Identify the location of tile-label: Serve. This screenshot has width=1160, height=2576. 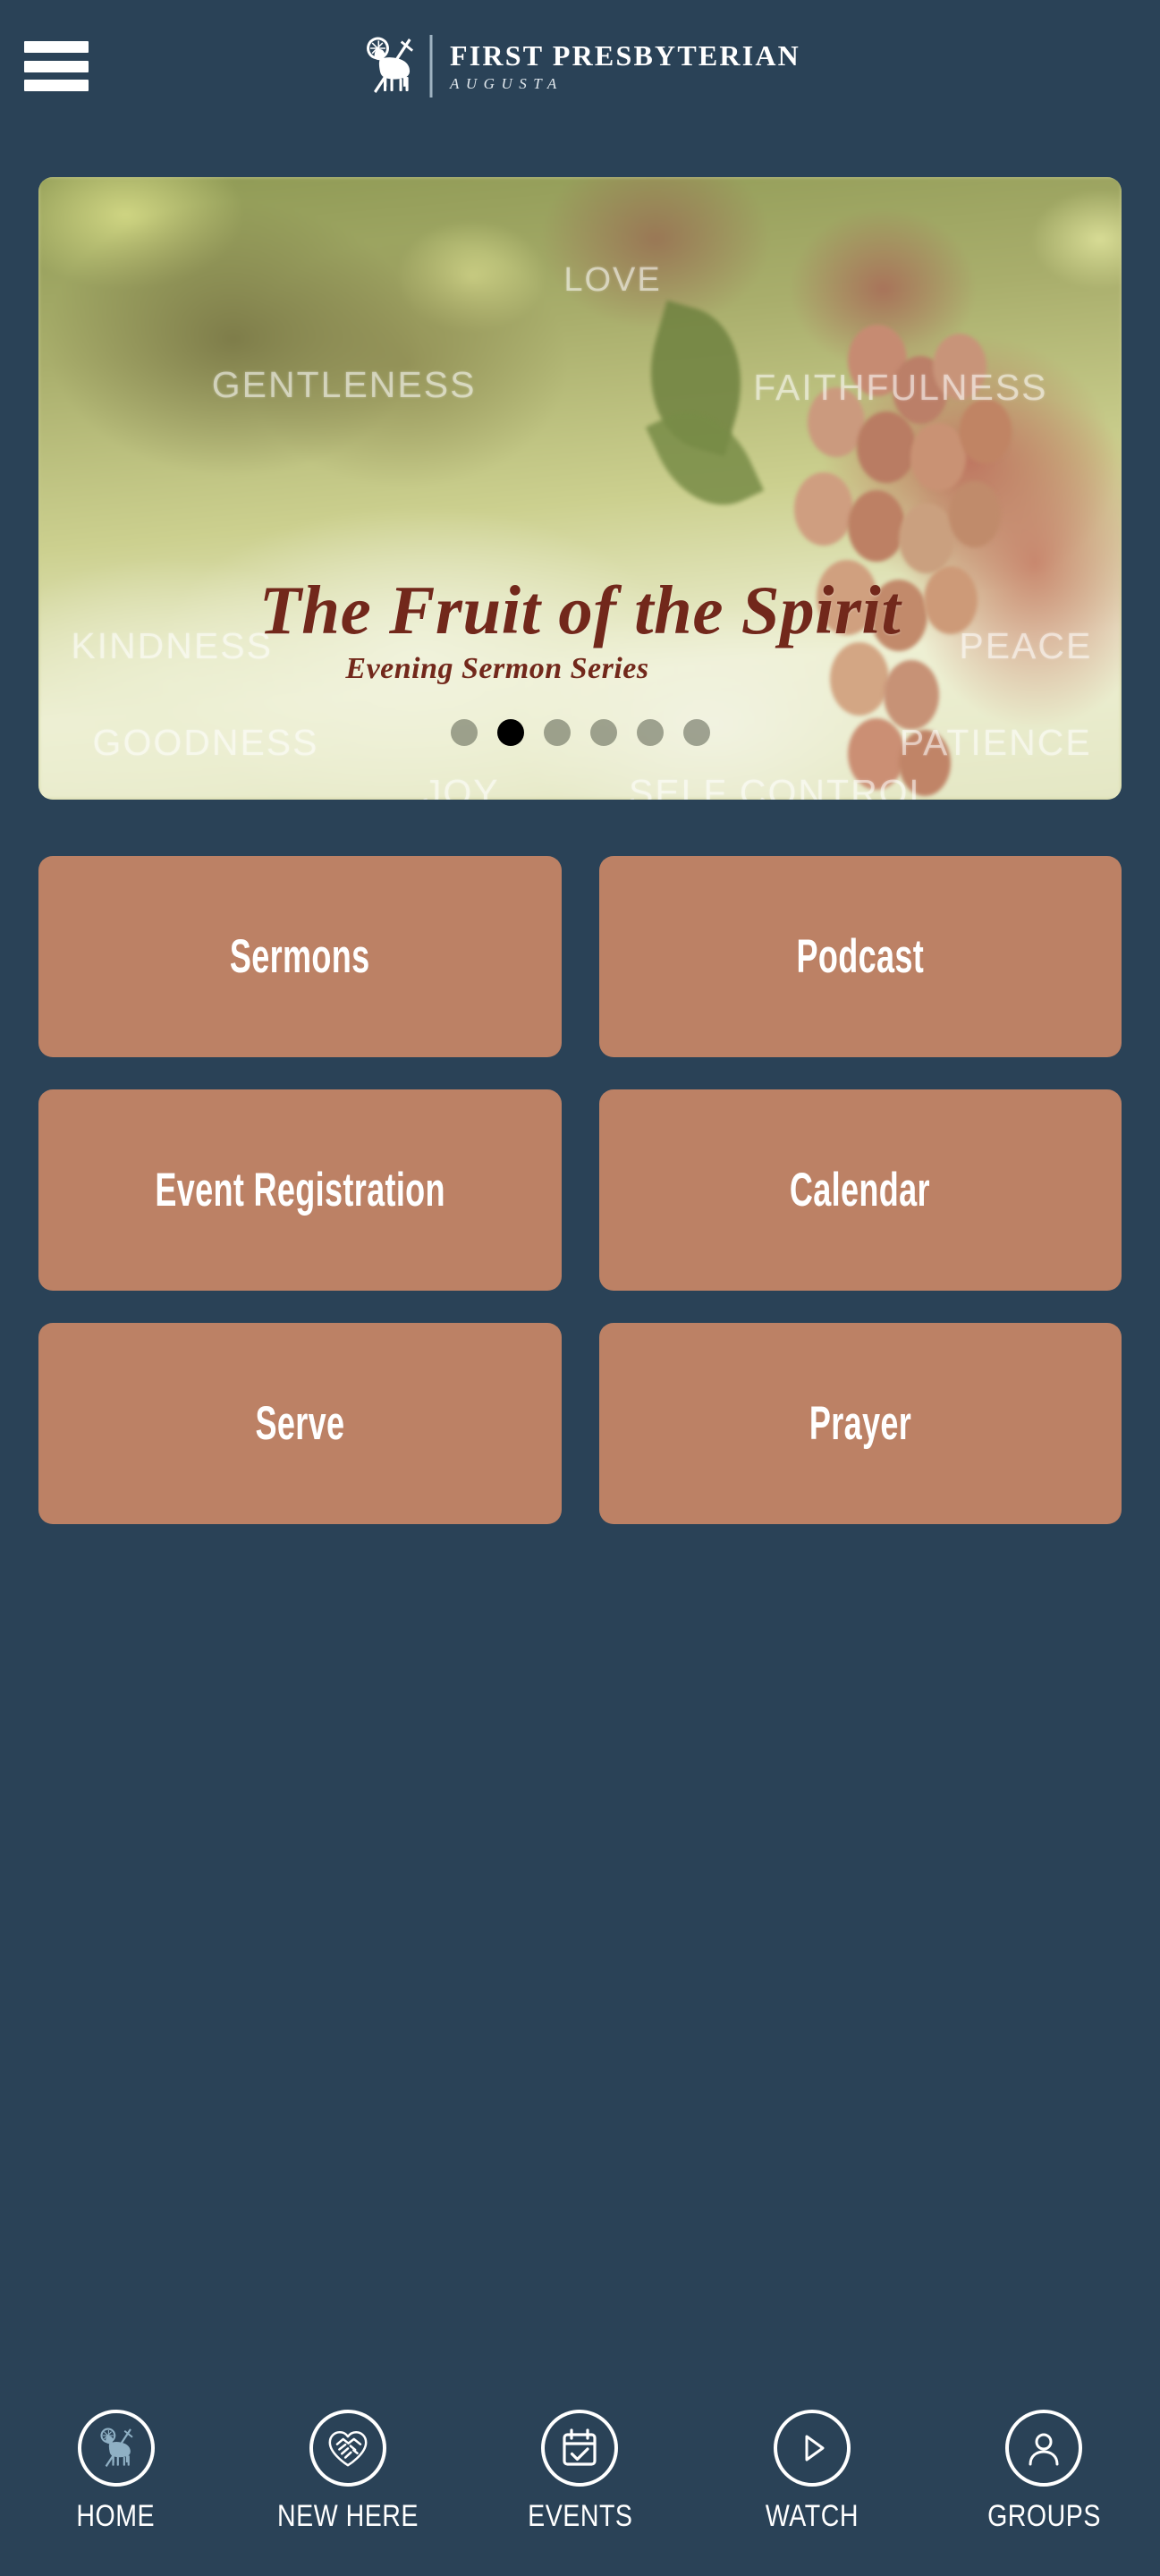
(300, 1423).